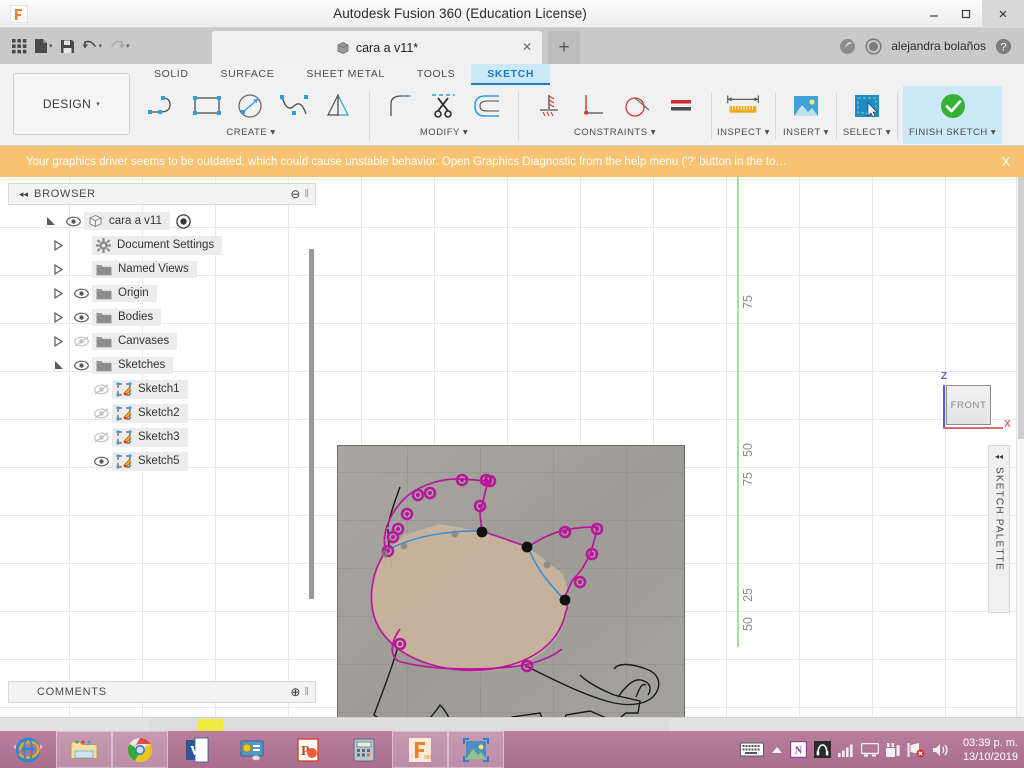 Image resolution: width=1024 pixels, height=768 pixels. Describe the element at coordinates (119, 46) in the screenshot. I see `redo-icon: ▾` at that location.